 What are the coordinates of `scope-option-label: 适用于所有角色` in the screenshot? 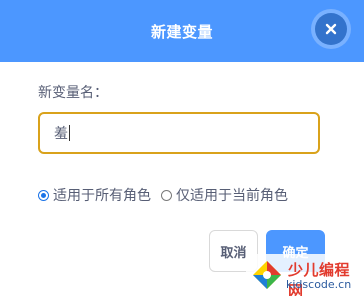 It's located at (102, 196).